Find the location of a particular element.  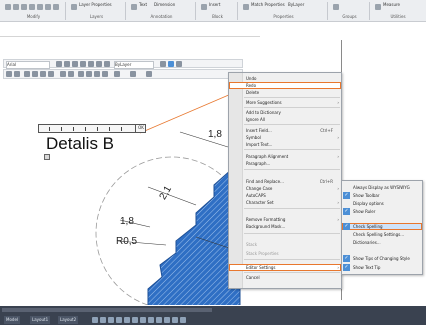

align-right-icon is located at coordinates (43, 74).